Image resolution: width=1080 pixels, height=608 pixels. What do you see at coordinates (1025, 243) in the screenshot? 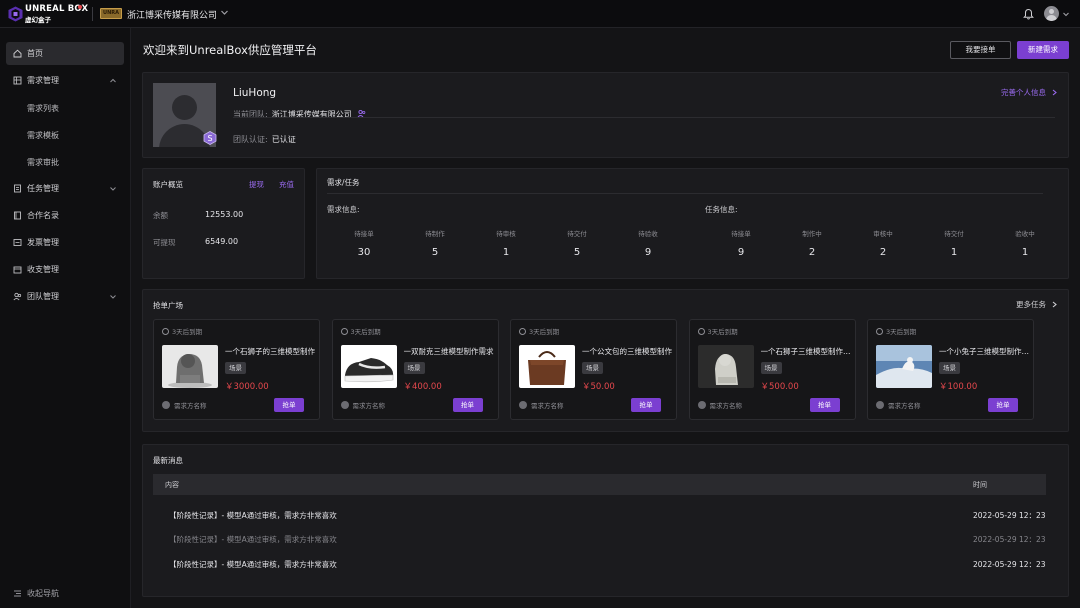
I see `stat-item: 验收中 1` at bounding box center [1025, 243].